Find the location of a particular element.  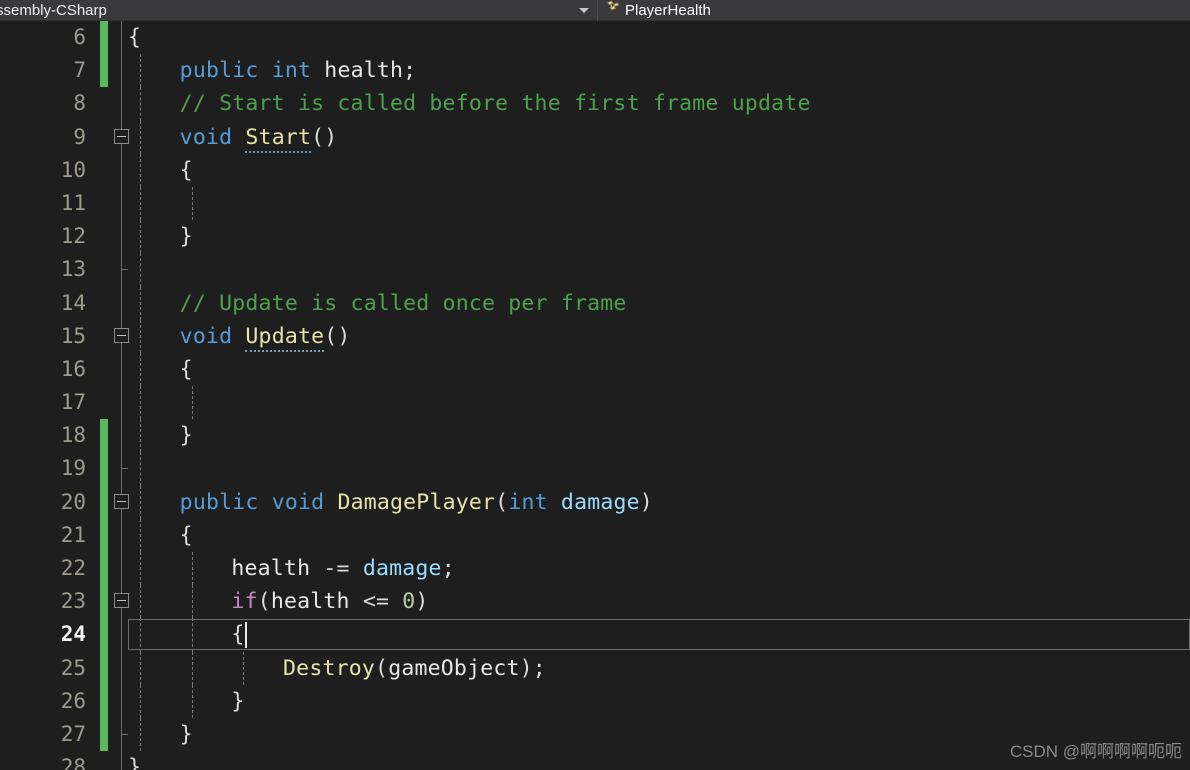

scope-dropdown: ssembly-CSharp is located at coordinates (298, 10).